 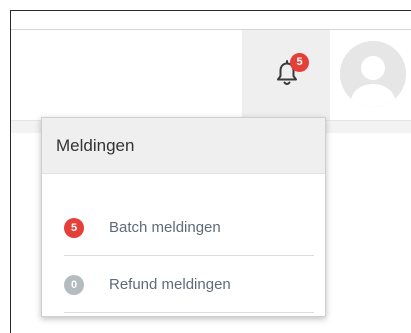 What do you see at coordinates (74, 285) in the screenshot?
I see `refund-count-badge: 0` at bounding box center [74, 285].